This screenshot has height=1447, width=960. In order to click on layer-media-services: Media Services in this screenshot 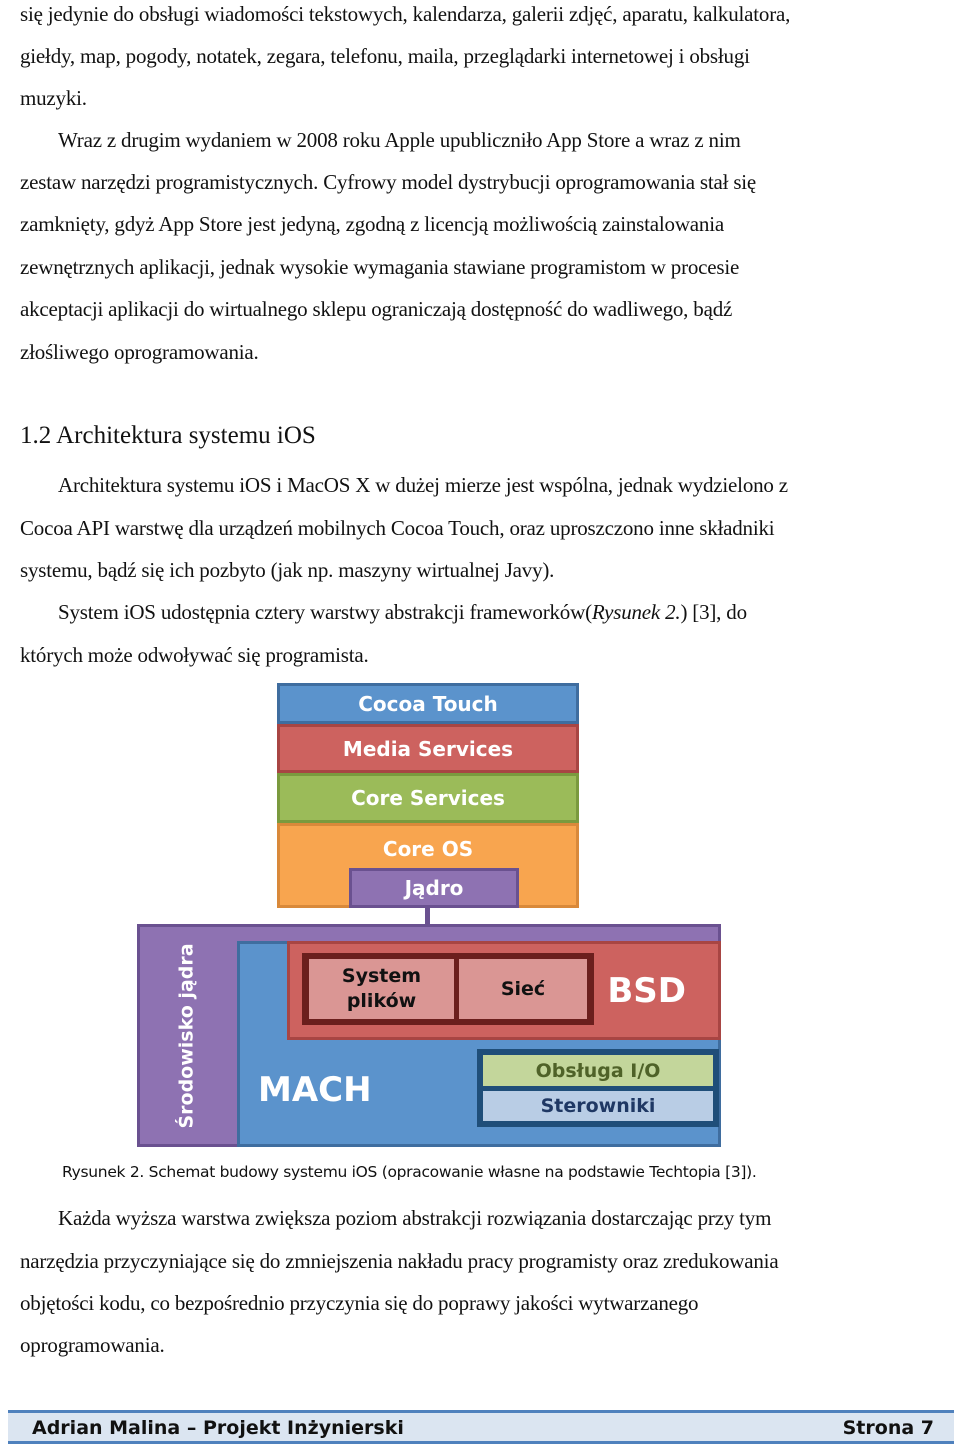, I will do `click(428, 748)`.